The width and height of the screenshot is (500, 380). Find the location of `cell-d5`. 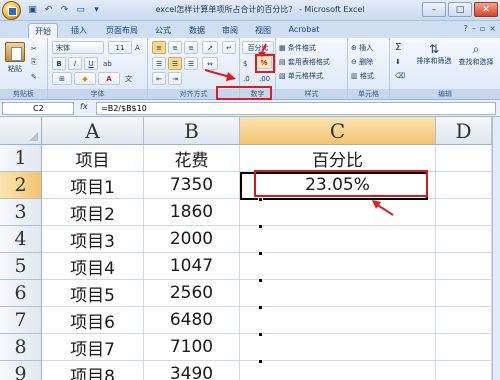

cell-d5 is located at coordinates (464, 266).